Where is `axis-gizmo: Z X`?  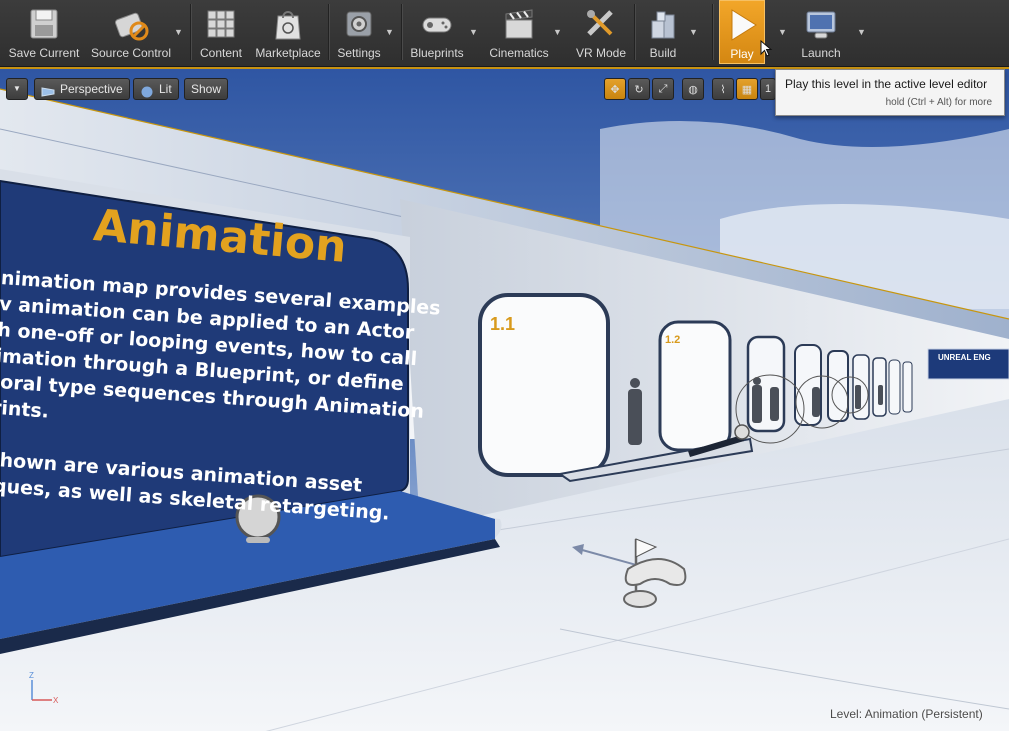 axis-gizmo: Z X is located at coordinates (44, 688).